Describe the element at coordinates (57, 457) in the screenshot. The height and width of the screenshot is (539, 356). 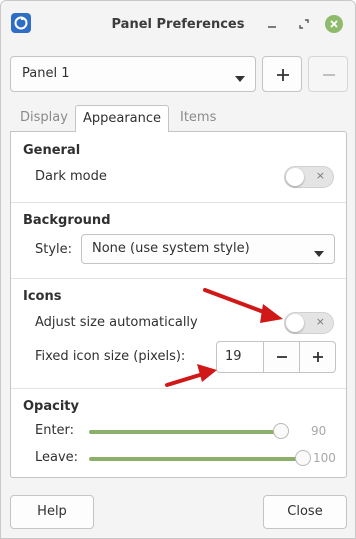
I see `leave-opacity-label: Leave:` at that location.